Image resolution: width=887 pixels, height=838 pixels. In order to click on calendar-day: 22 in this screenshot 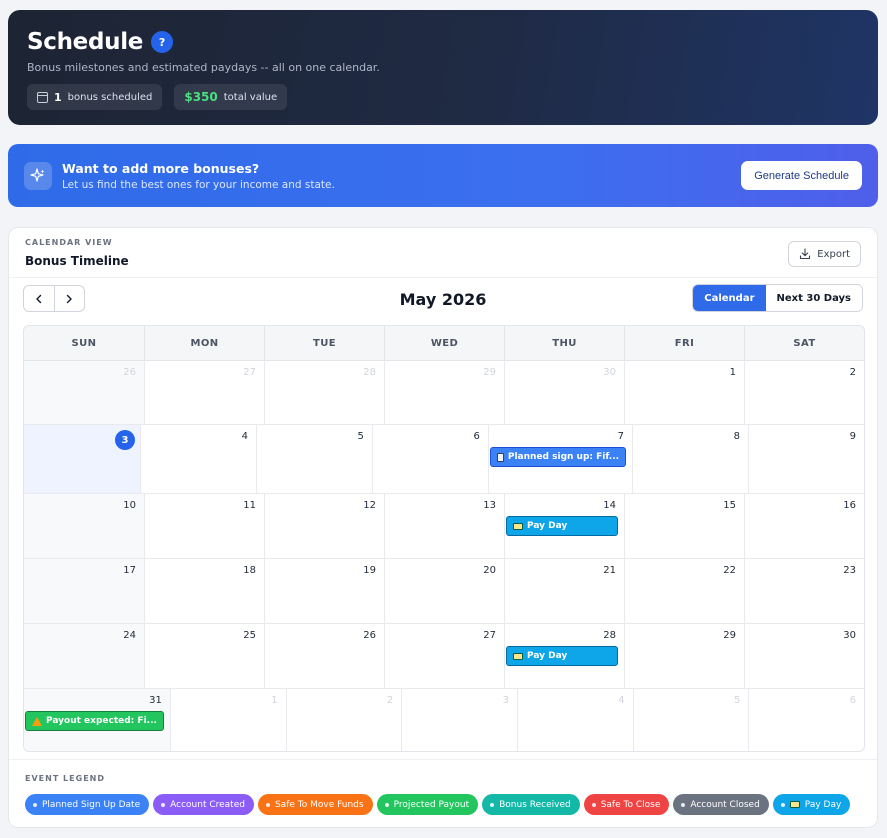, I will do `click(684, 591)`.